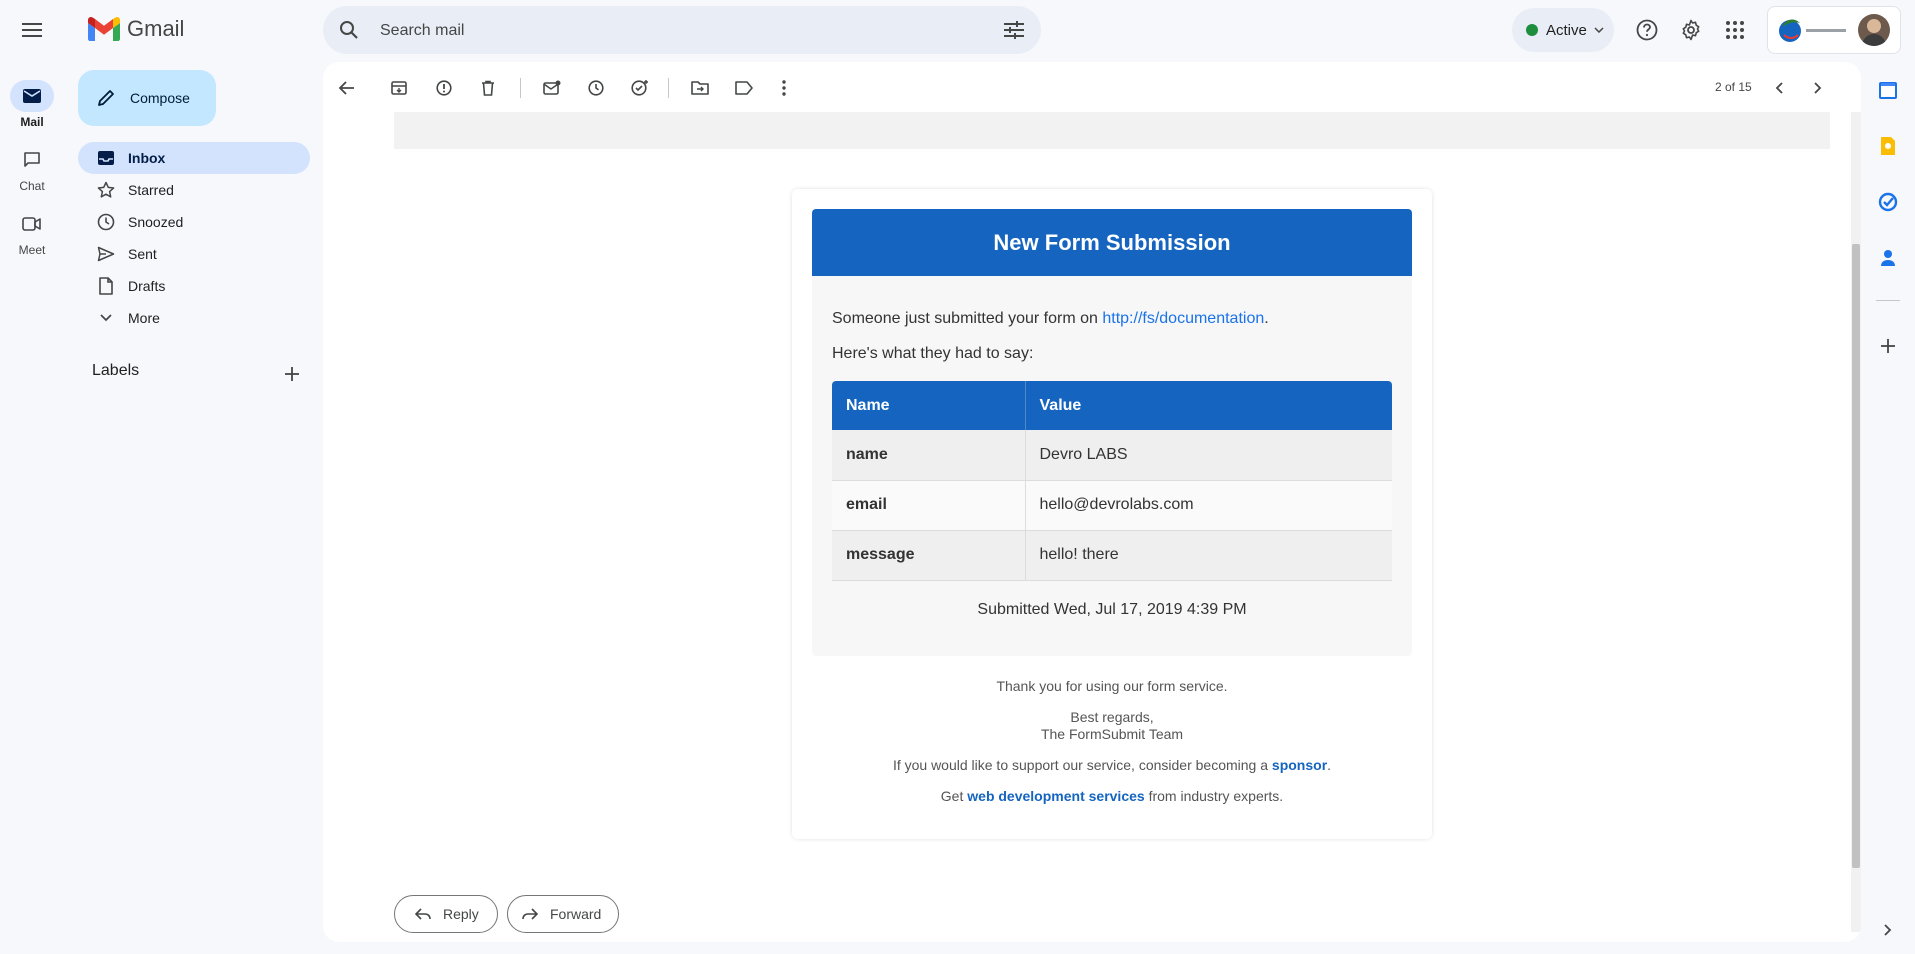 This screenshot has width=1915, height=954. Describe the element at coordinates (929, 505) in the screenshot. I see `field-name: email` at that location.